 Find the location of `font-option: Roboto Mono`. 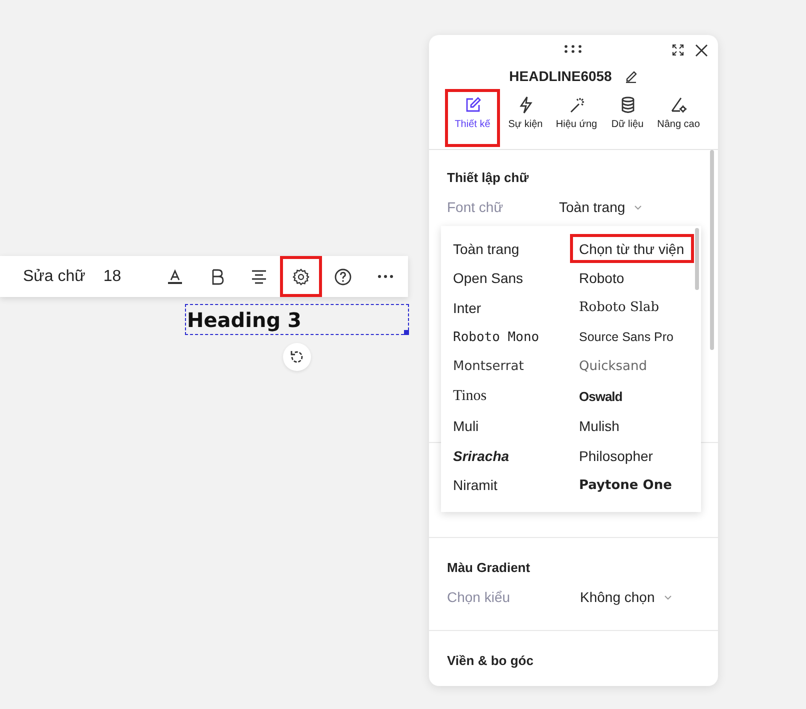

font-option: Roboto Mono is located at coordinates (507, 337).